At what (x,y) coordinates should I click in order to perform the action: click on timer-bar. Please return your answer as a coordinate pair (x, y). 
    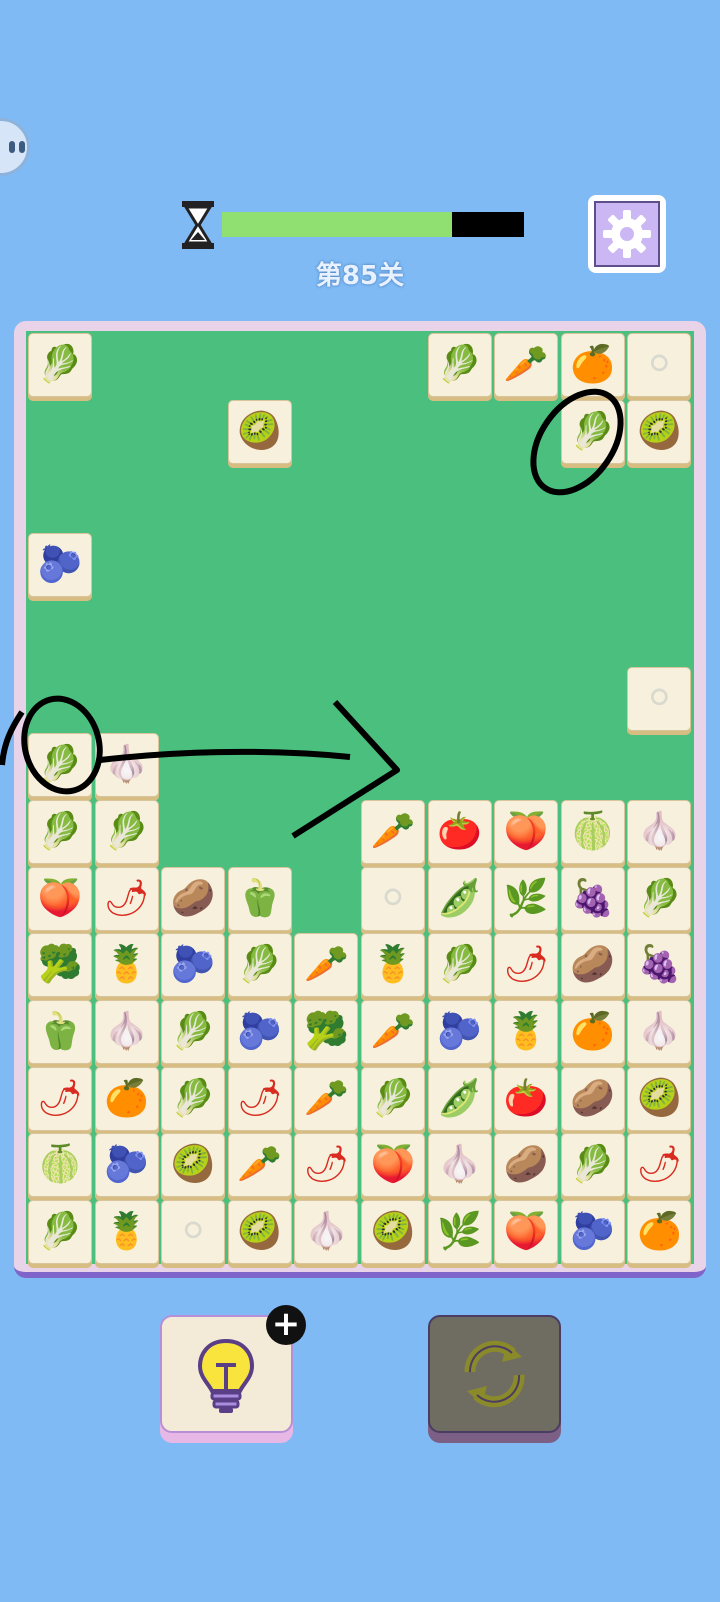
    Looking at the image, I should click on (373, 224).